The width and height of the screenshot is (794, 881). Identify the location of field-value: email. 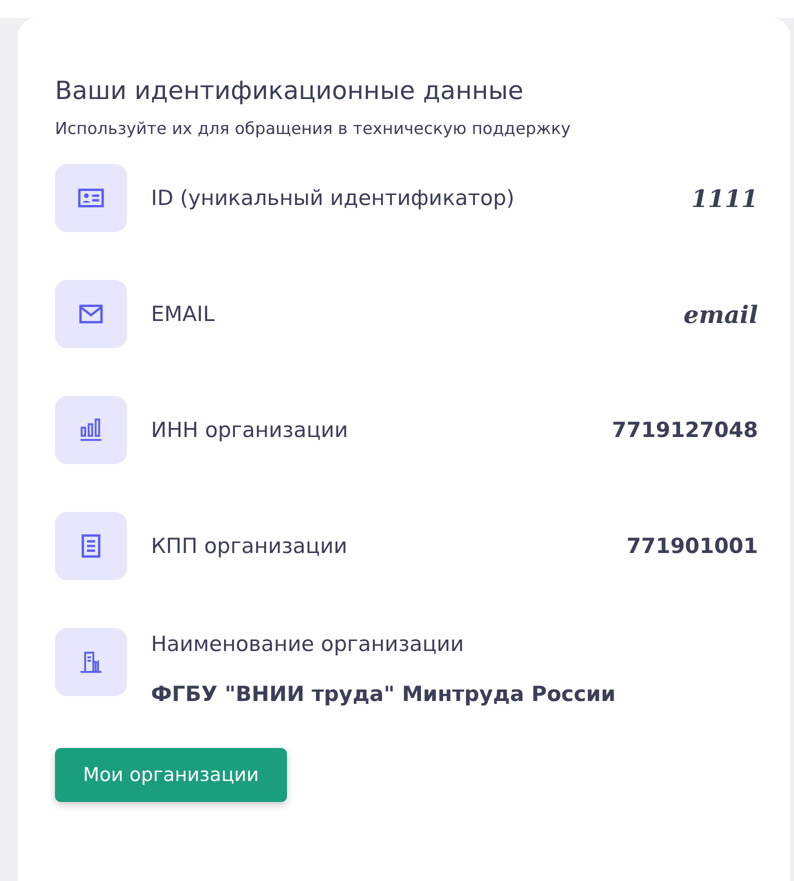
(721, 314).